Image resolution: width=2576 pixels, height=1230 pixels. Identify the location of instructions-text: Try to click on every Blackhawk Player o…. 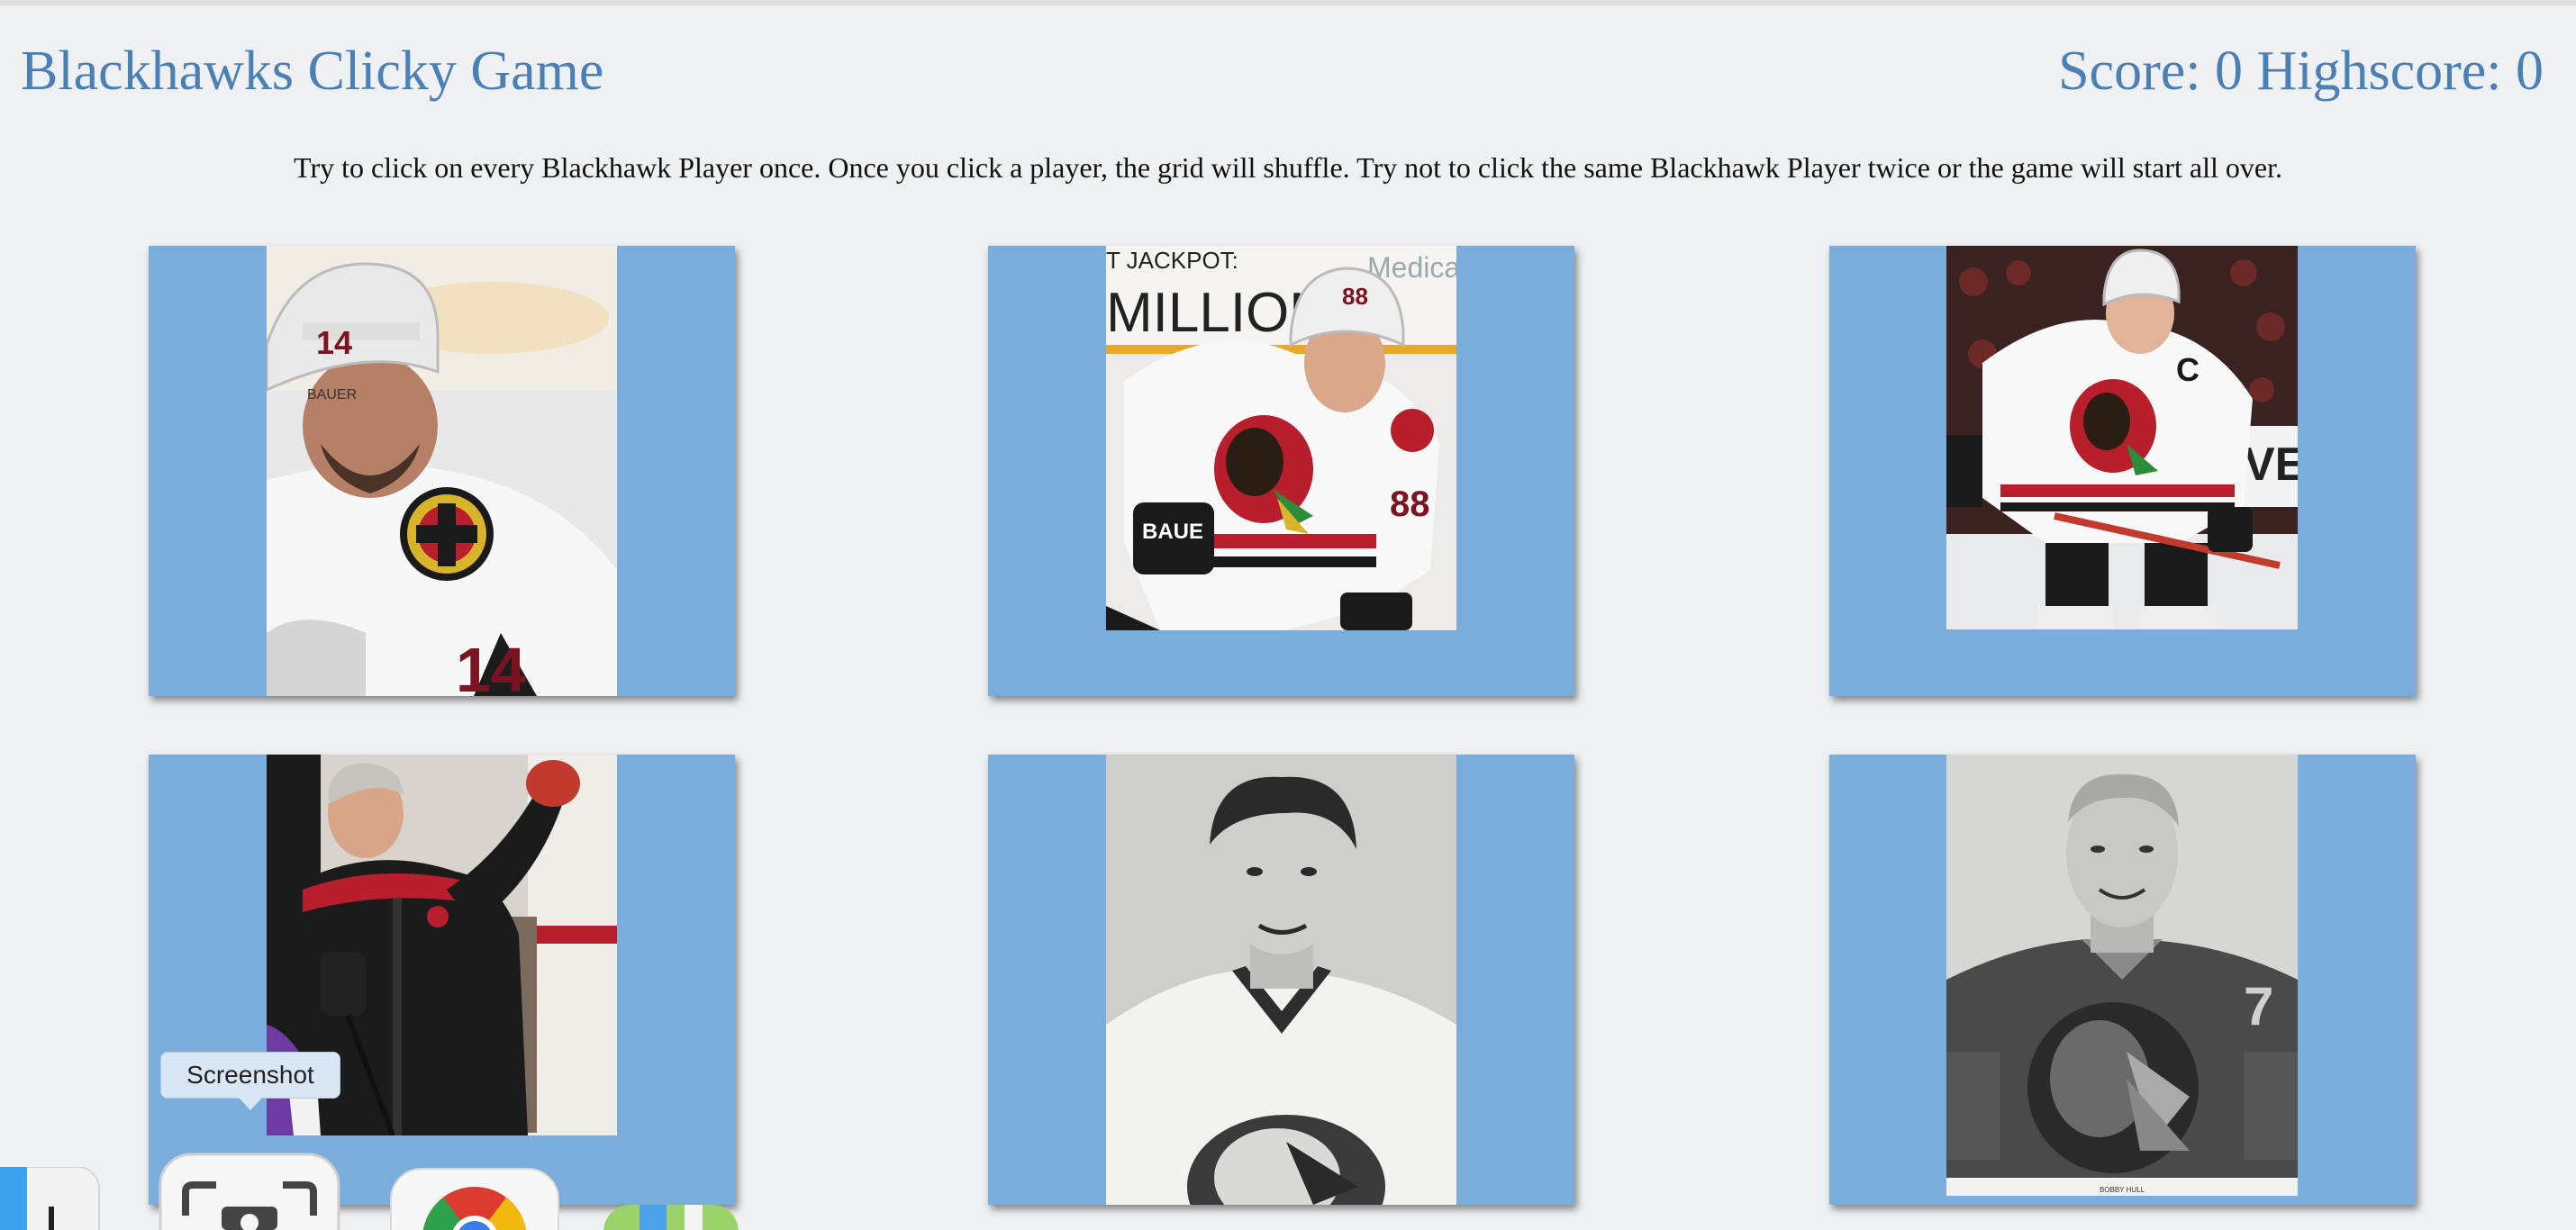
(1288, 167).